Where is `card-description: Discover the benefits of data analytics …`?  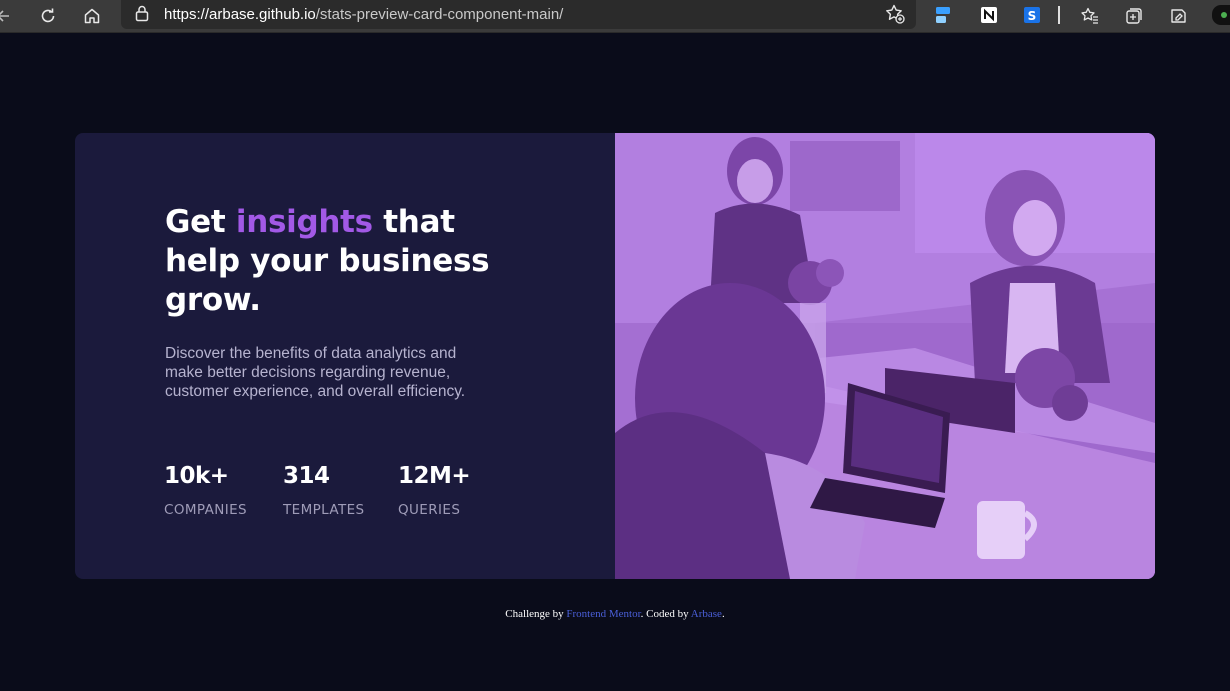 card-description: Discover the benefits of data analytics … is located at coordinates (315, 372).